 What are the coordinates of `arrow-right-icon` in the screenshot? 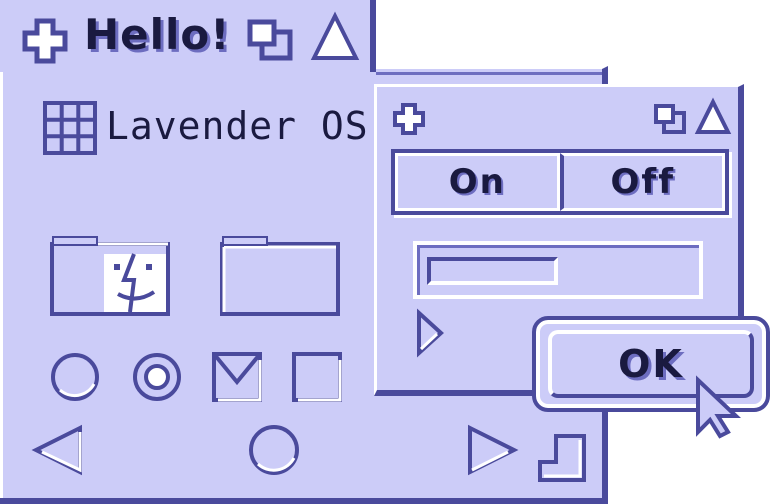 It's located at (492, 450).